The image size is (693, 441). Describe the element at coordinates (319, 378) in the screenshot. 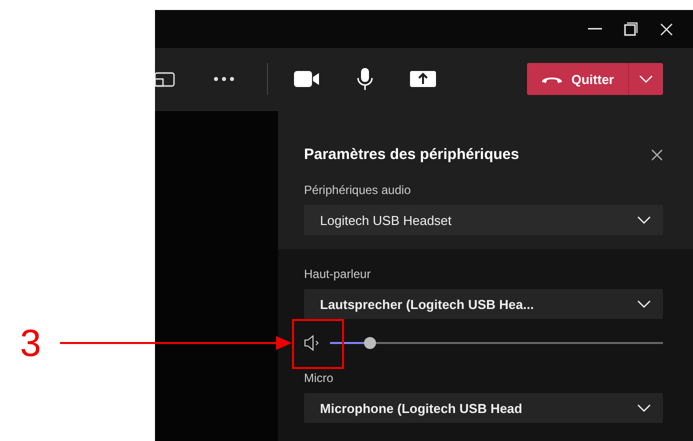

I see `field-label: Micro` at that location.